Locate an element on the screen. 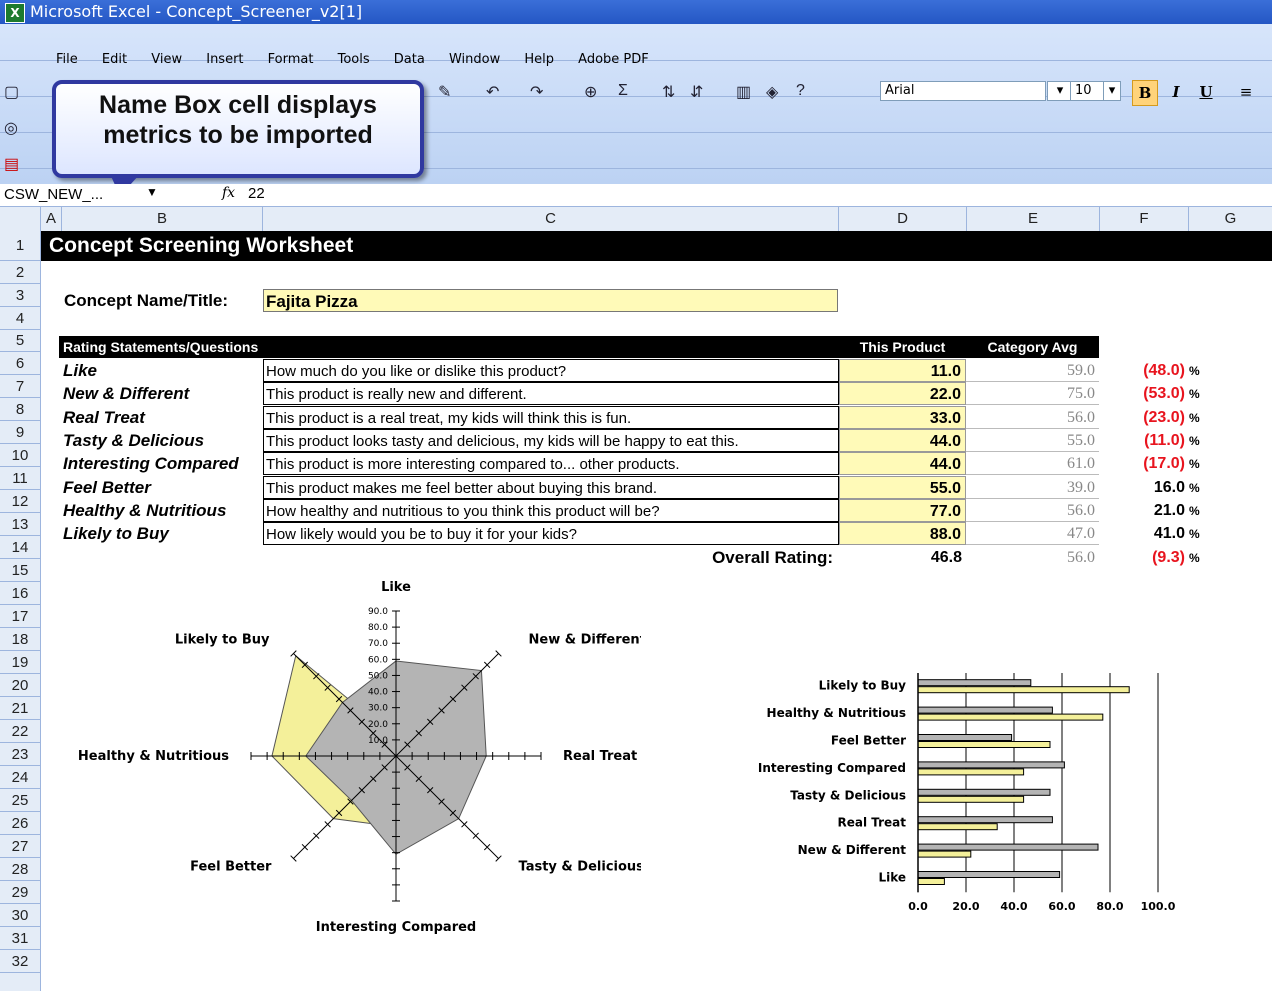 Image resolution: width=1272 pixels, height=991 pixels. rating-category-value: 39.0 is located at coordinates (1032, 487).